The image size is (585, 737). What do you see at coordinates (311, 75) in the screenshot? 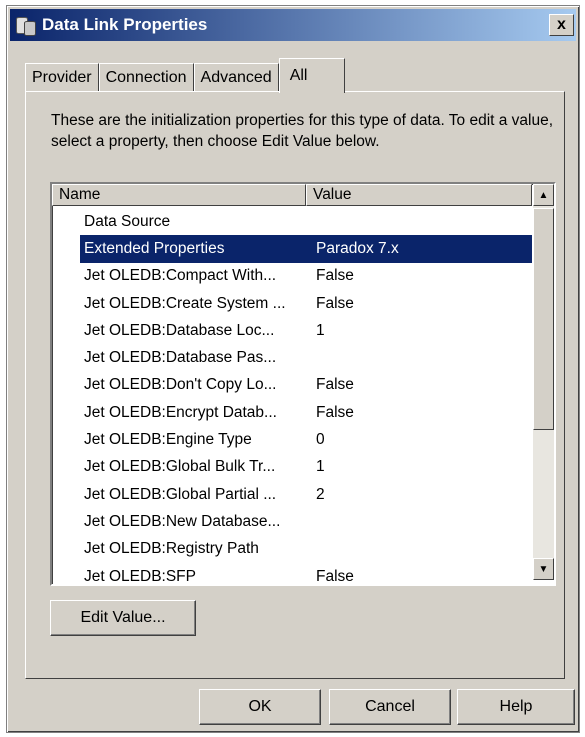
I see `tab-all: All` at bounding box center [311, 75].